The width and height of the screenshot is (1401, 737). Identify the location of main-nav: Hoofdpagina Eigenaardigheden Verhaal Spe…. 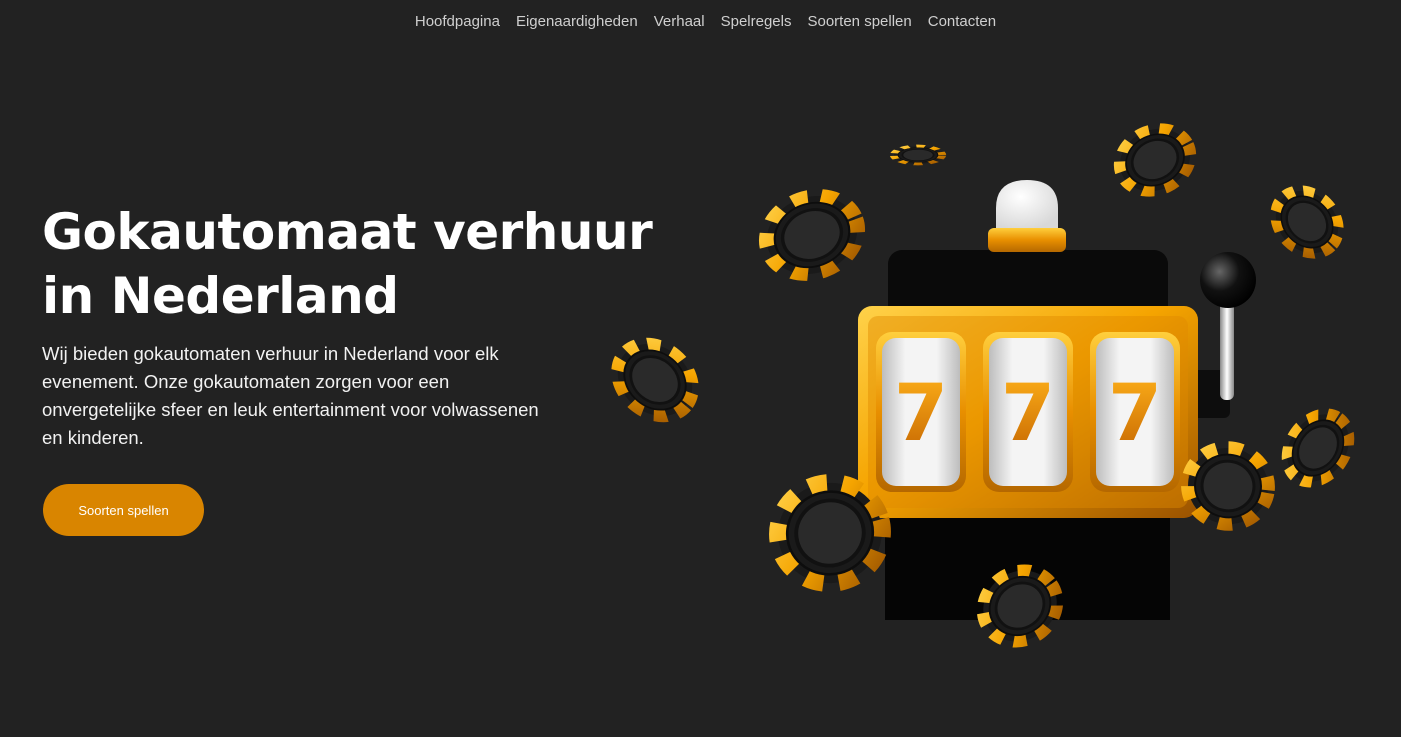
(703, 22).